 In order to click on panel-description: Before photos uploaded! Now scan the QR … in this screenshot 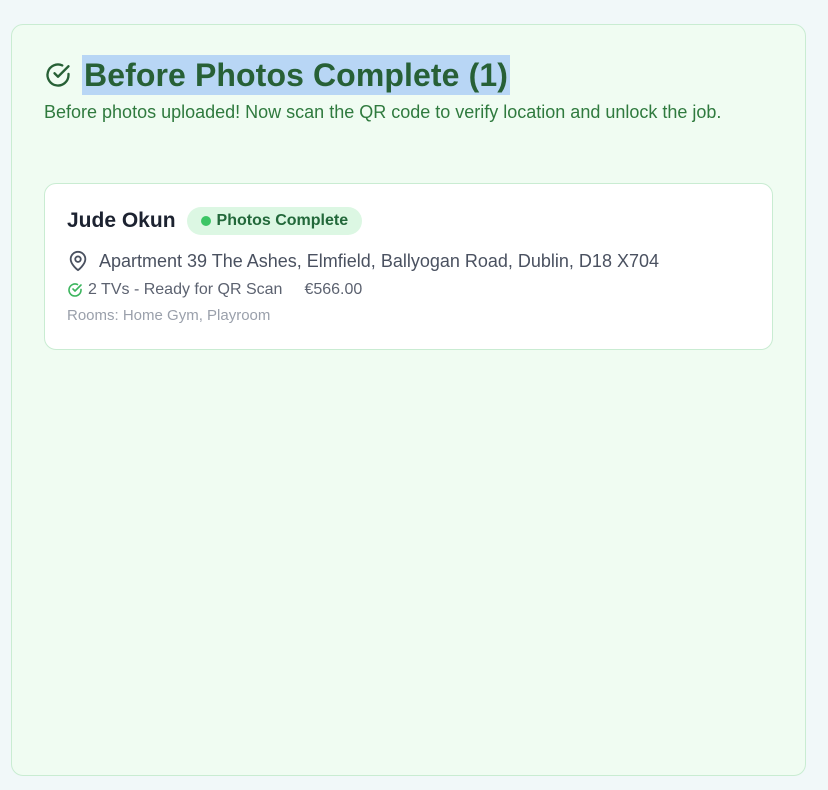, I will do `click(383, 112)`.